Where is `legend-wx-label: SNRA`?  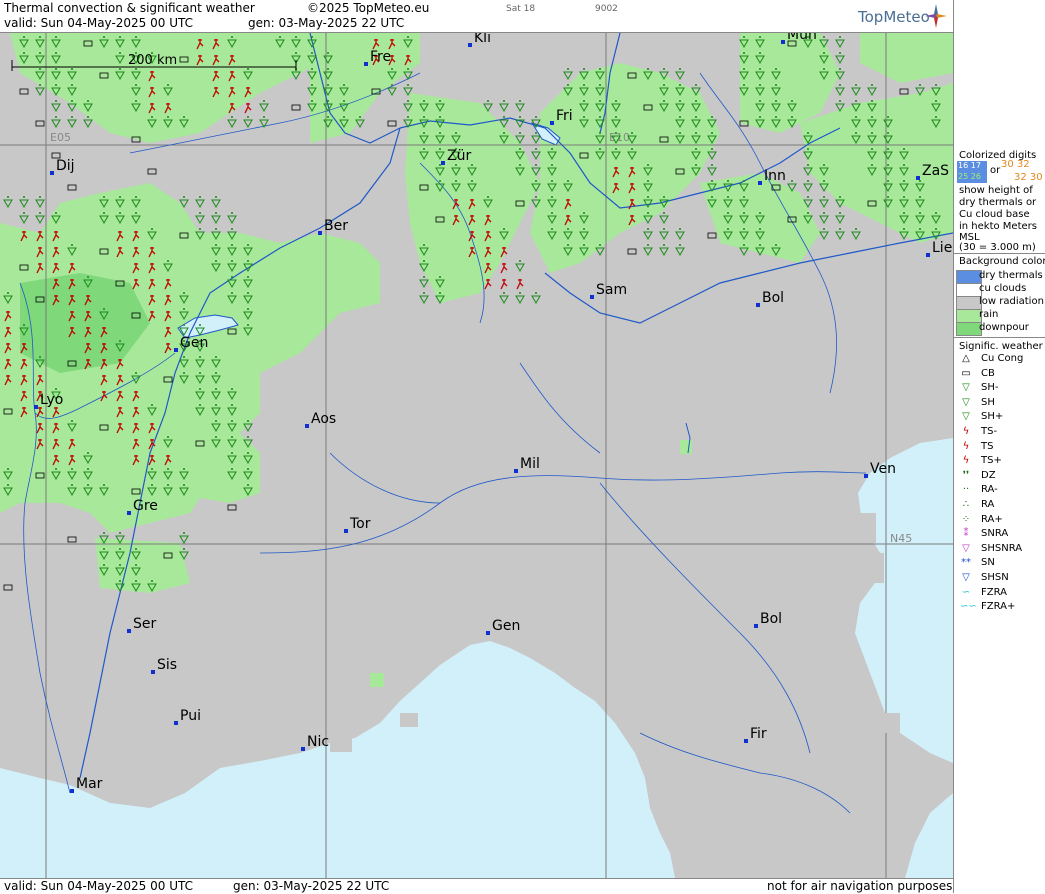 legend-wx-label: SNRA is located at coordinates (995, 534).